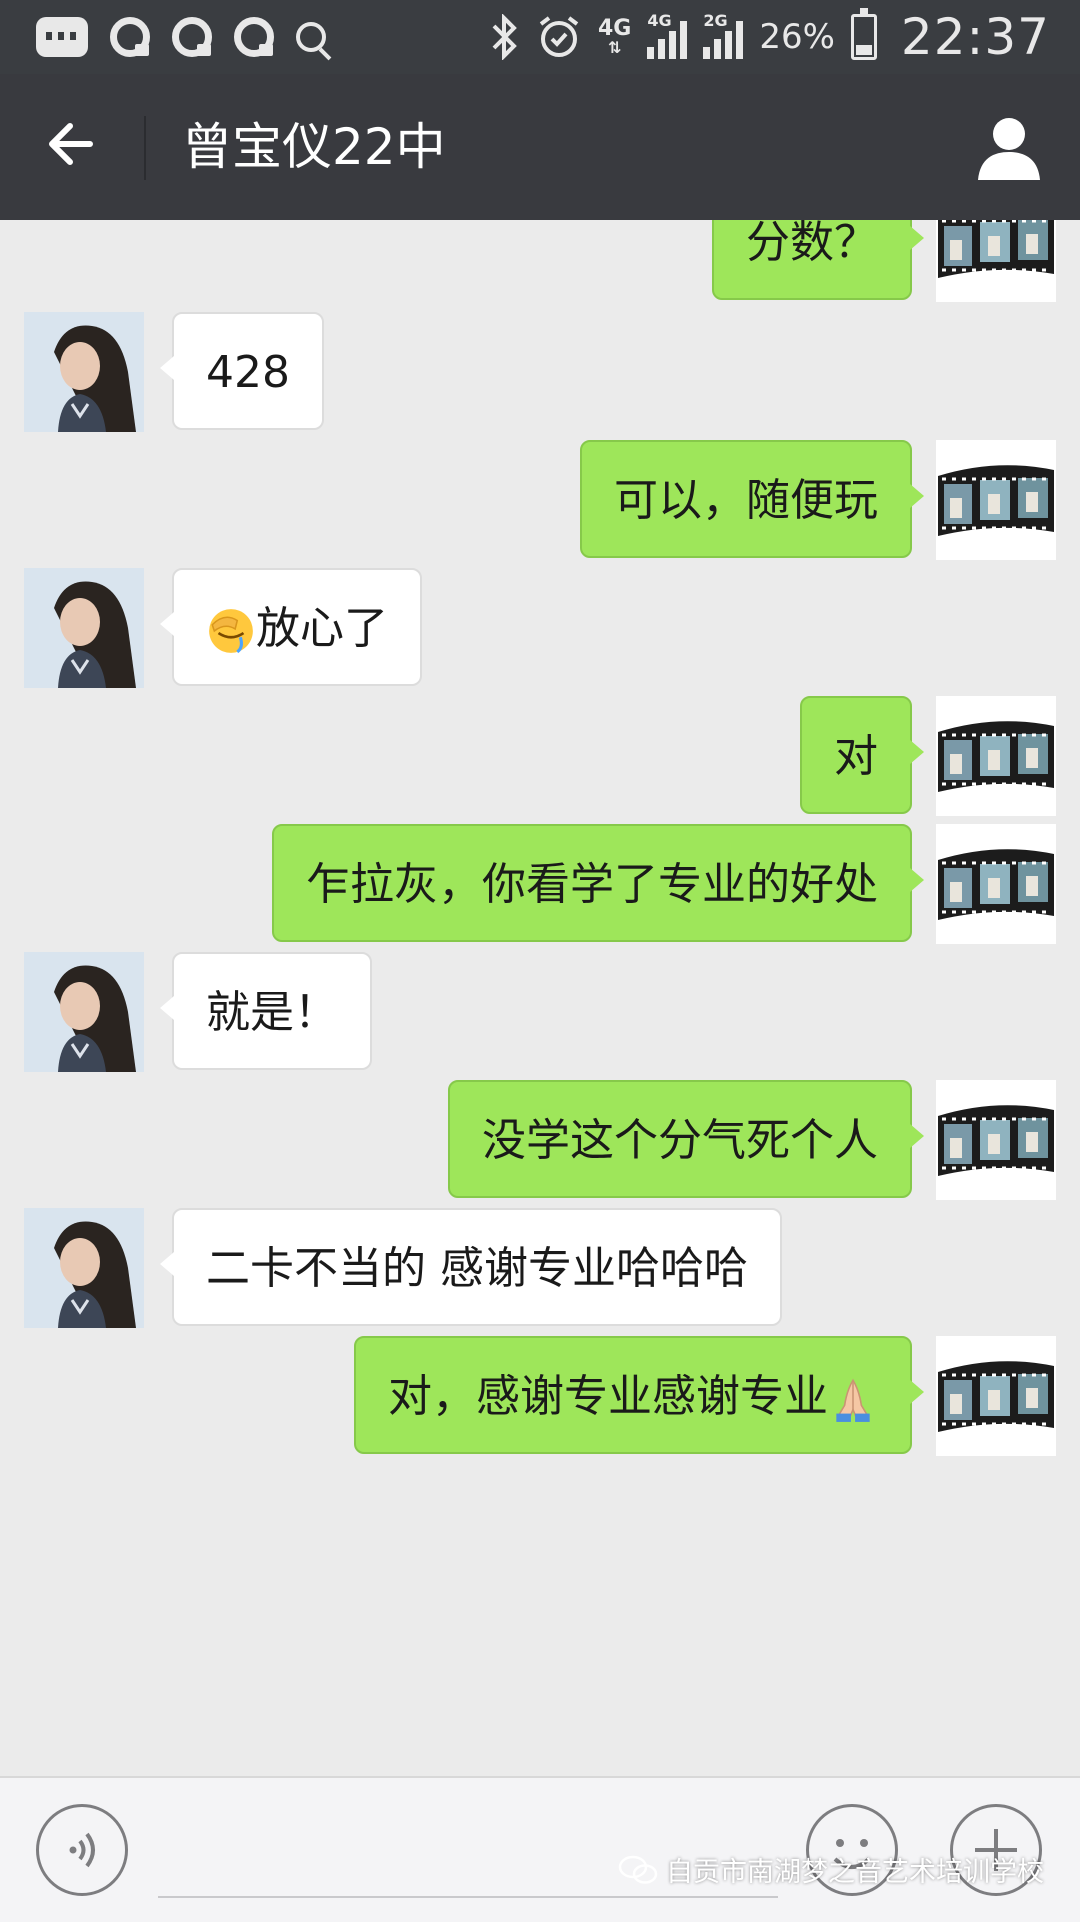 The width and height of the screenshot is (1080, 1922). I want to click on voice-icon, so click(82, 1850).